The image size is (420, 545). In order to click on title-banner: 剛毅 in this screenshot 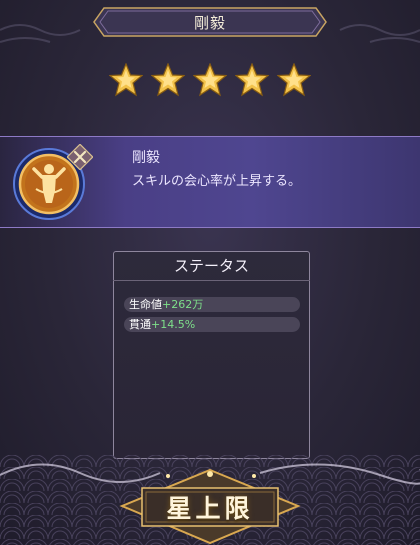, I will do `click(210, 22)`.